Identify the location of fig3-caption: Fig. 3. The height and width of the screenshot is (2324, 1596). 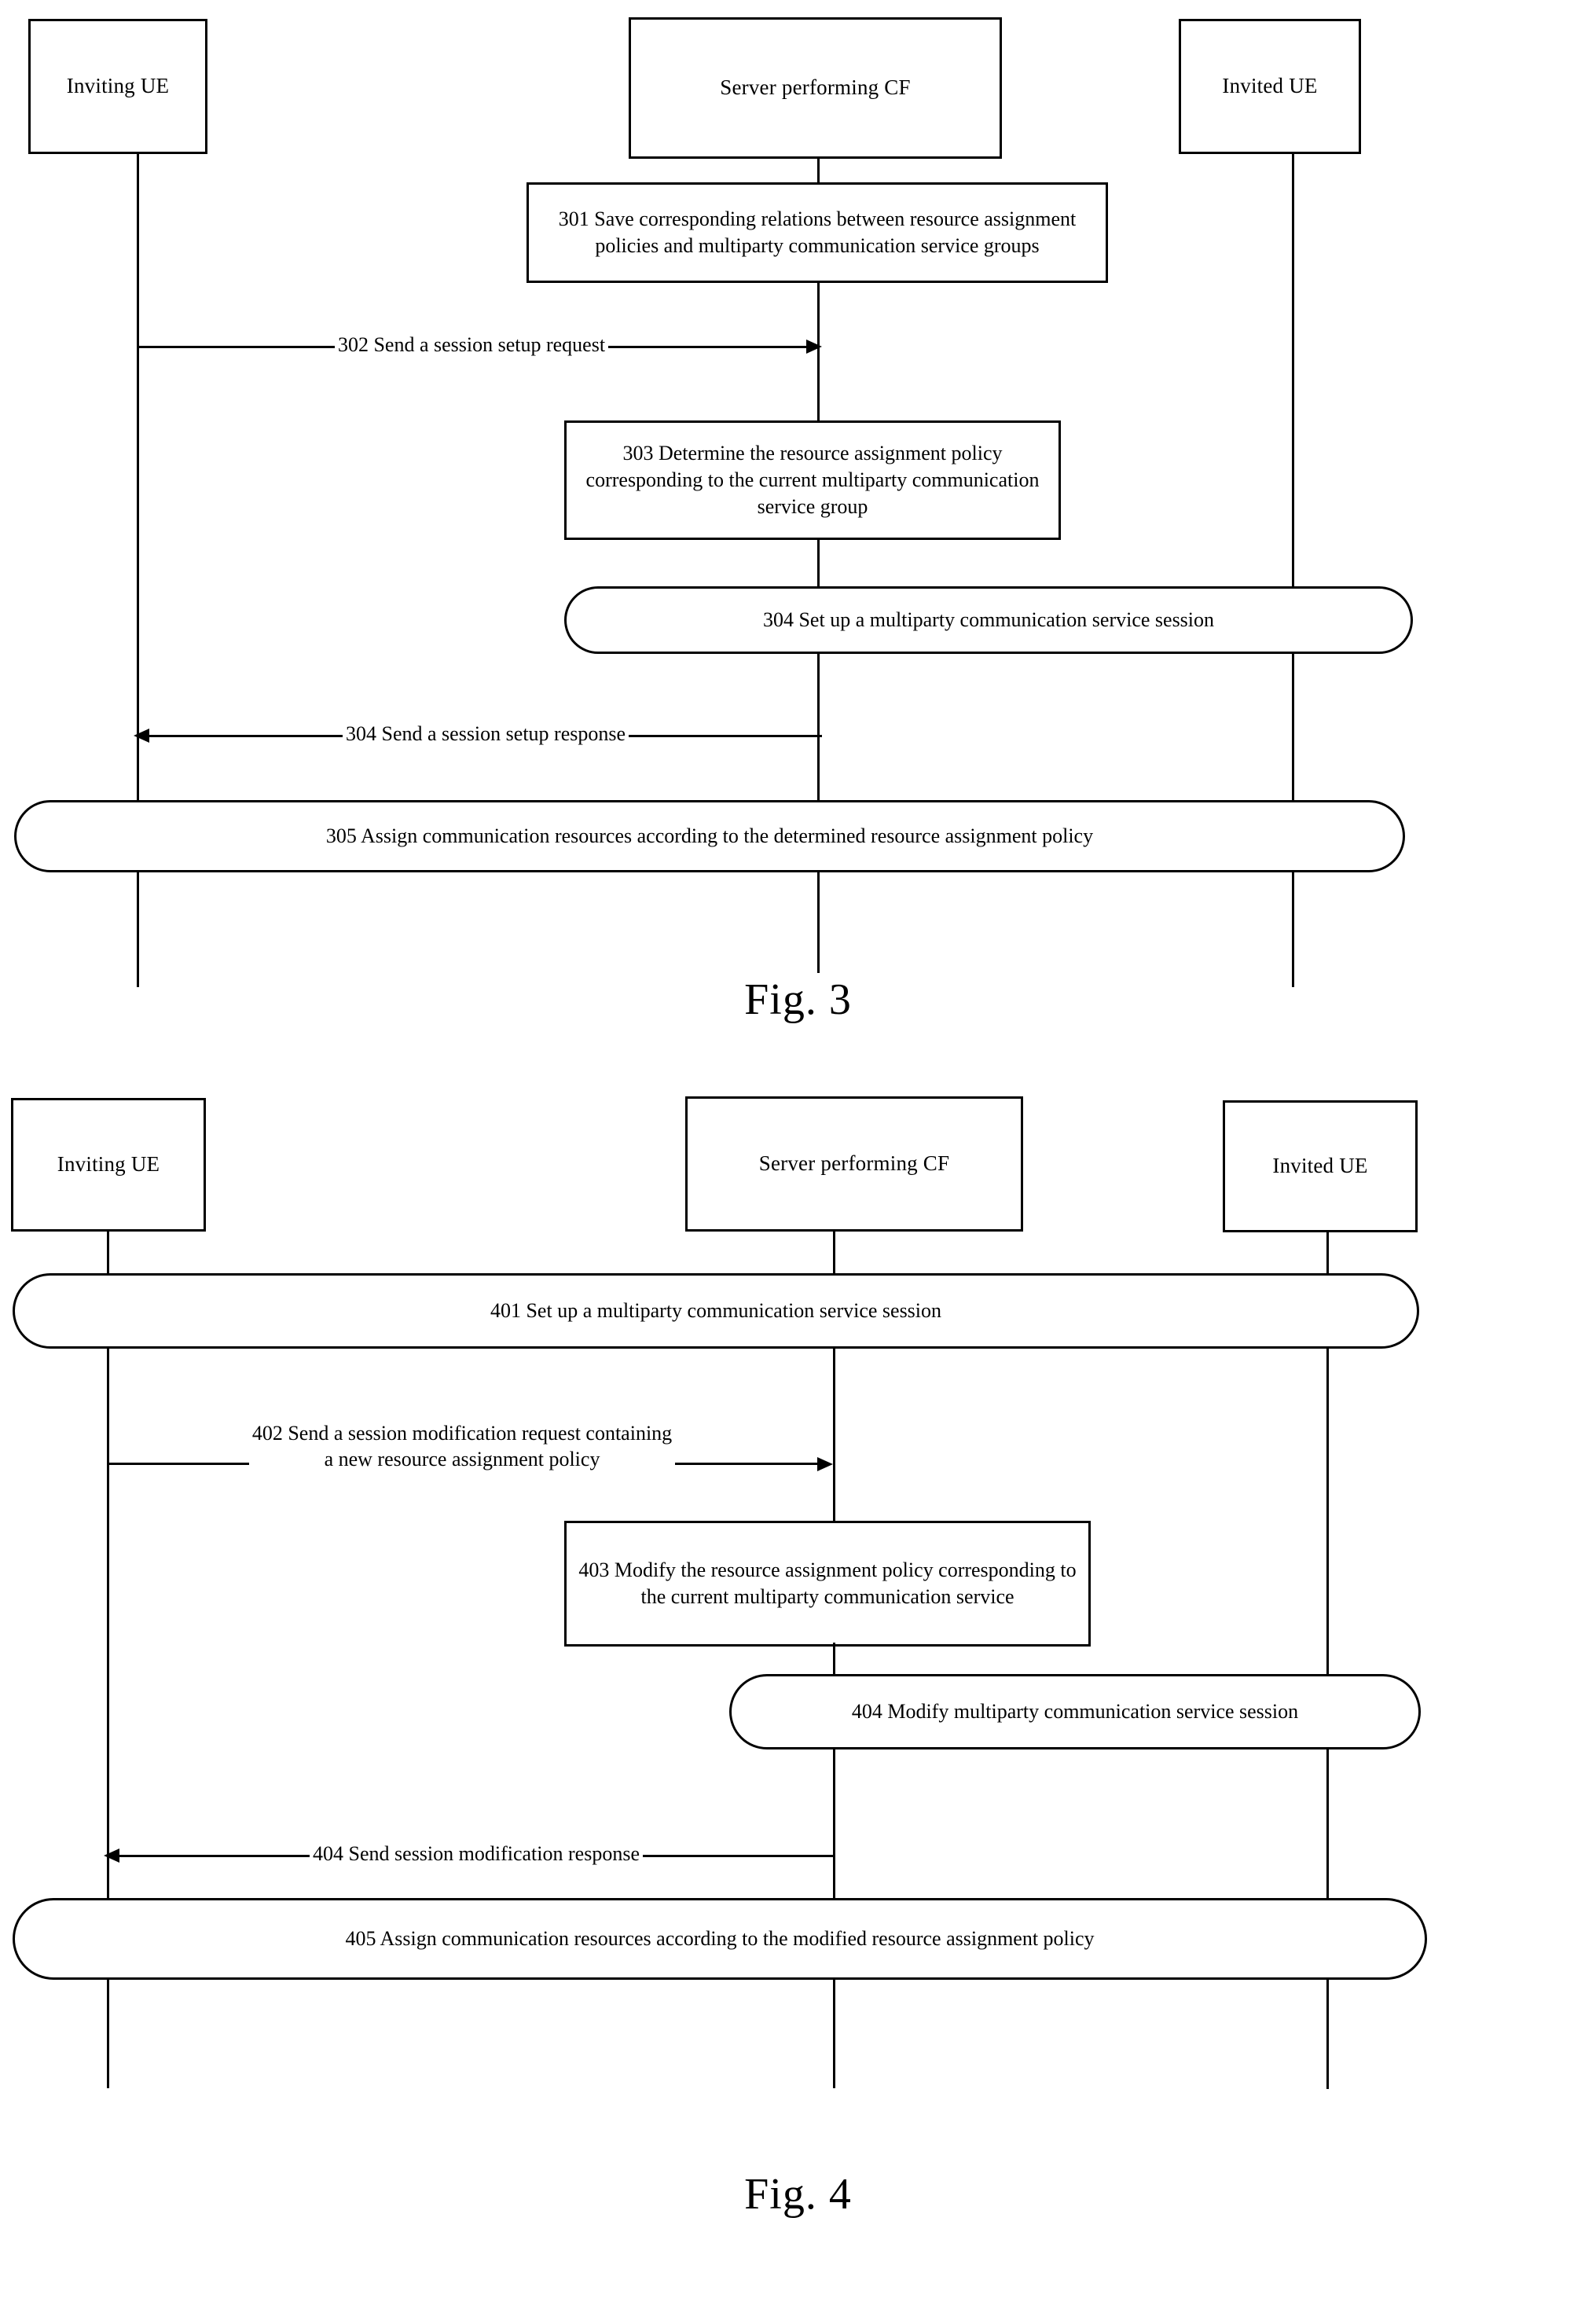
(798, 999).